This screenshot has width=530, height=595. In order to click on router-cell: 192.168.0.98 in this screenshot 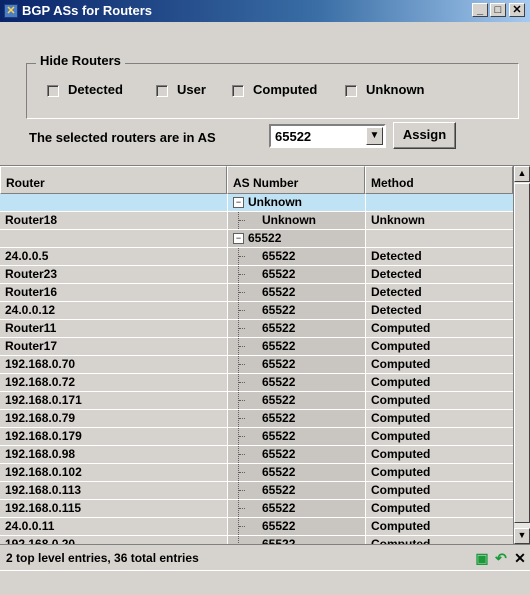, I will do `click(113, 454)`.